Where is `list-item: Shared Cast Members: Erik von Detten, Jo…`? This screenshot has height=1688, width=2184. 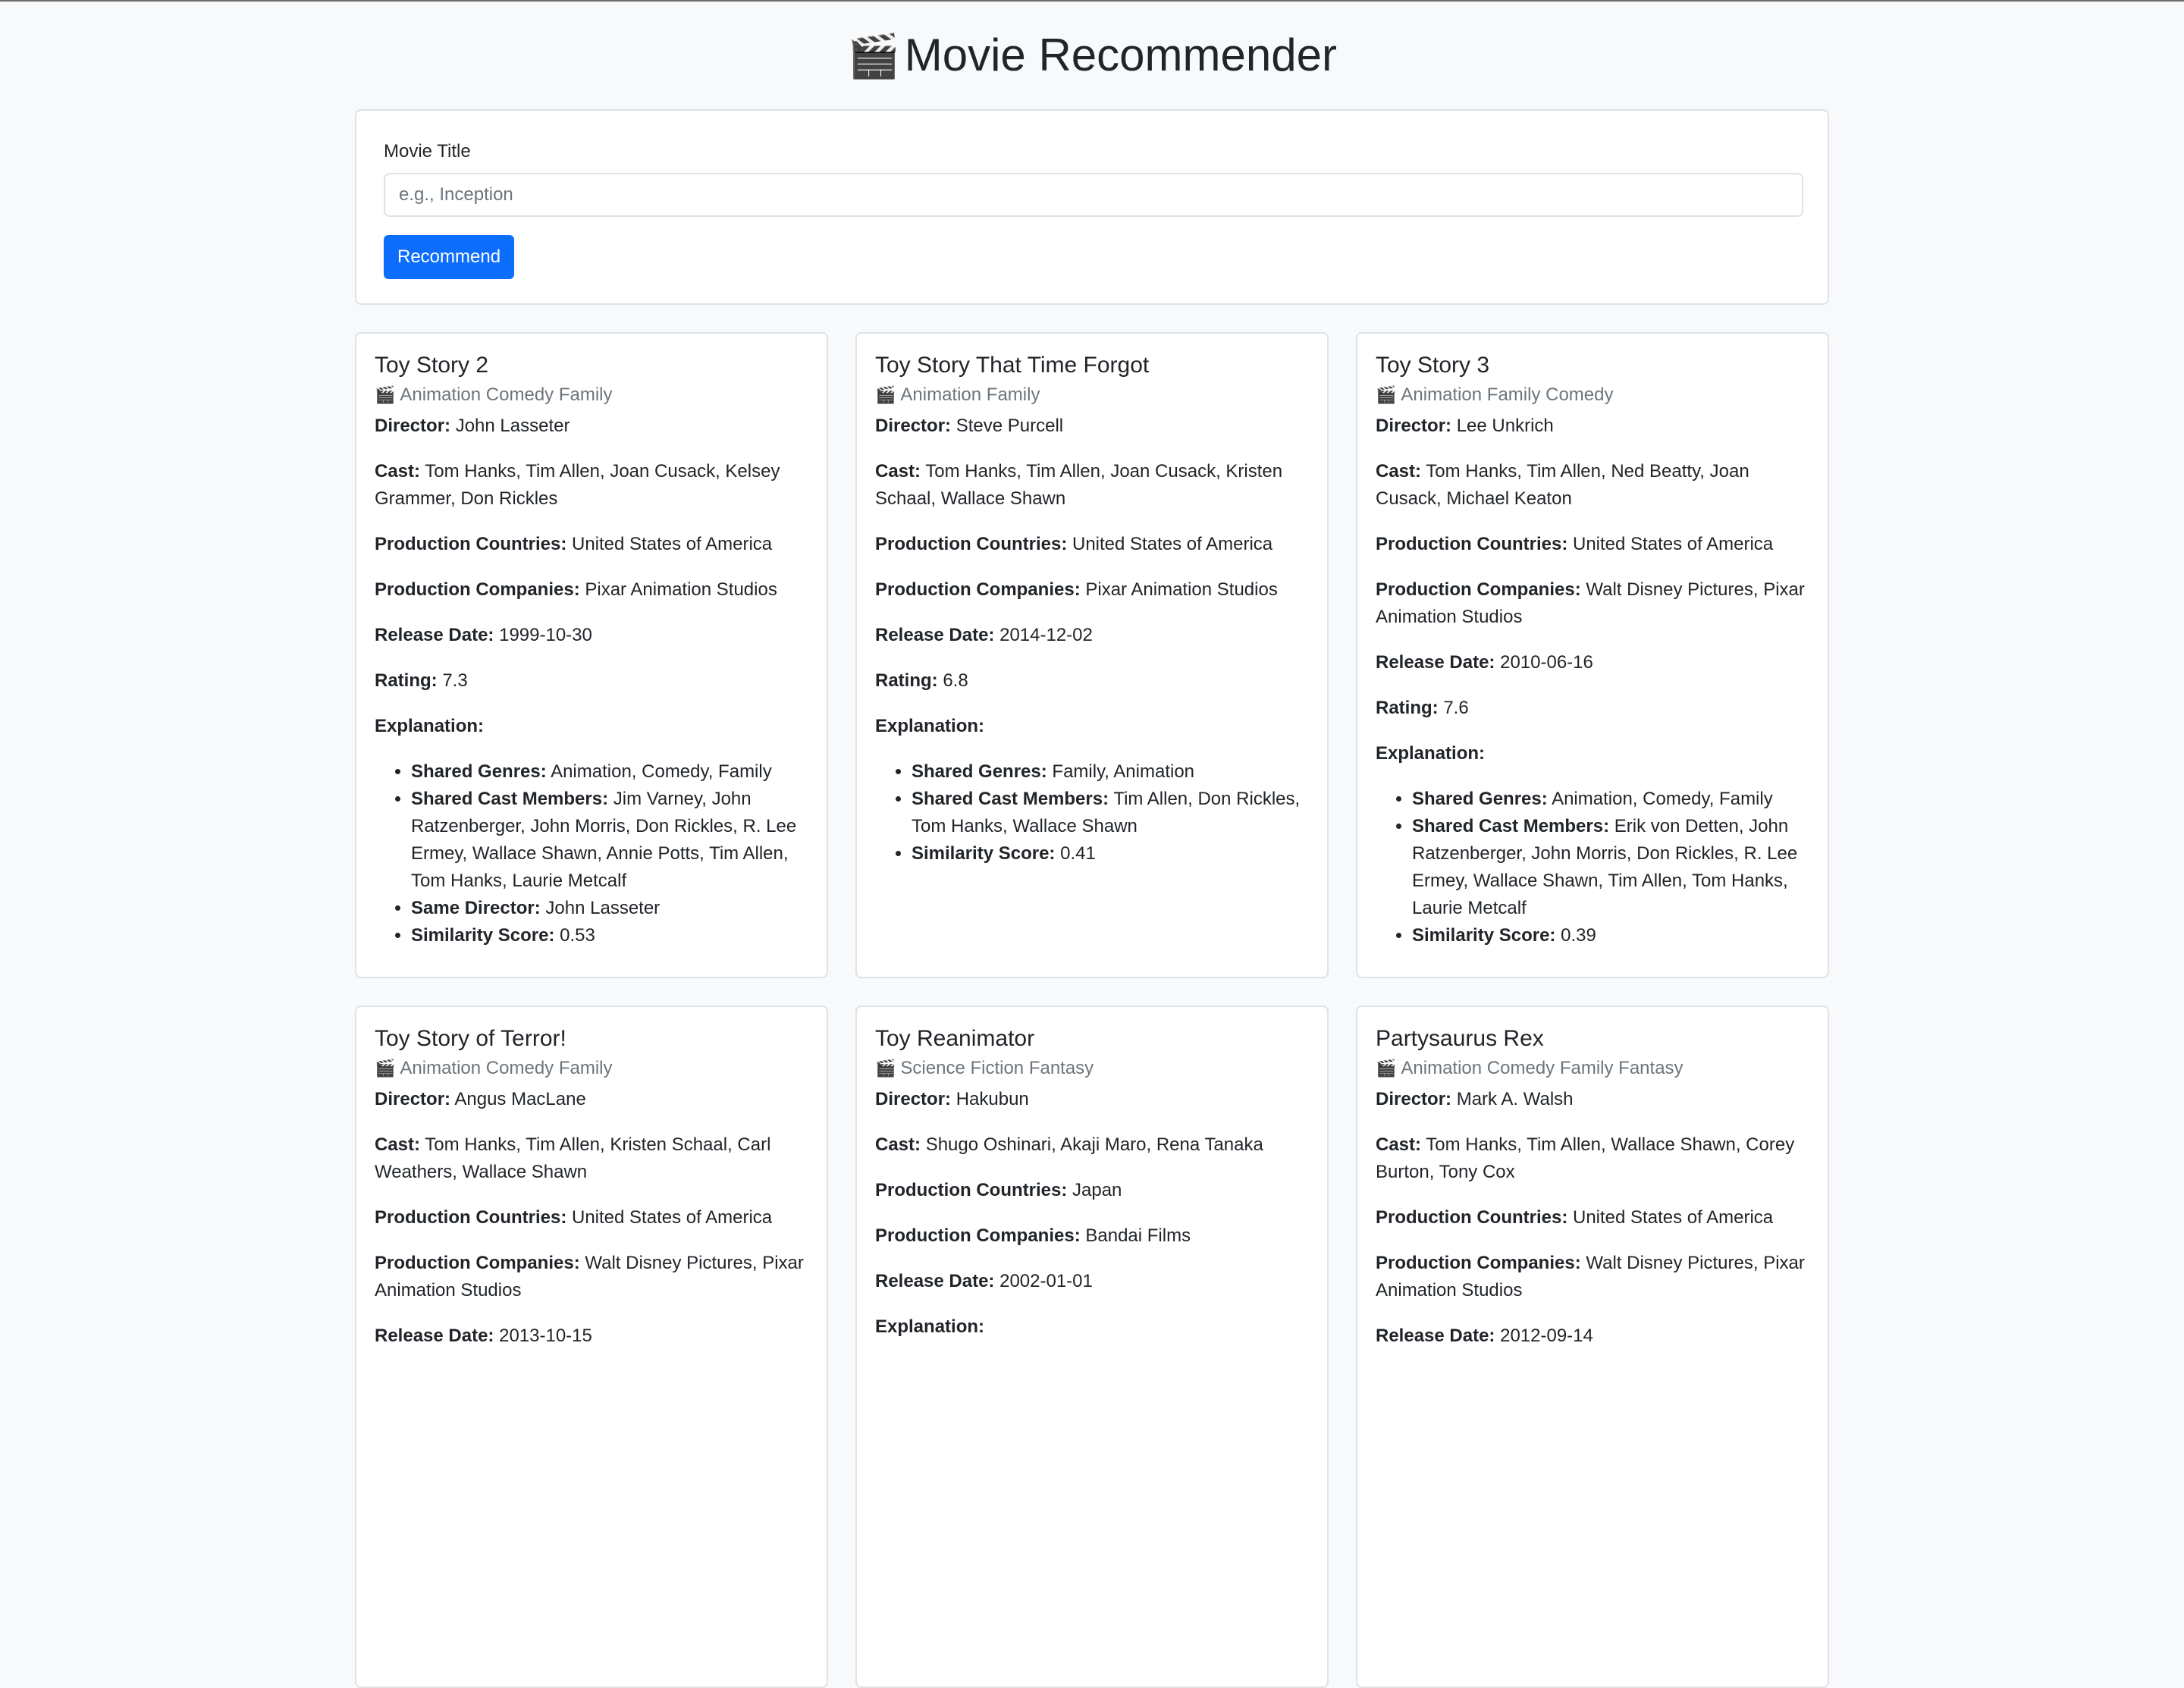
list-item: Shared Cast Members: Erik von Detten, Jo… is located at coordinates (1610, 867).